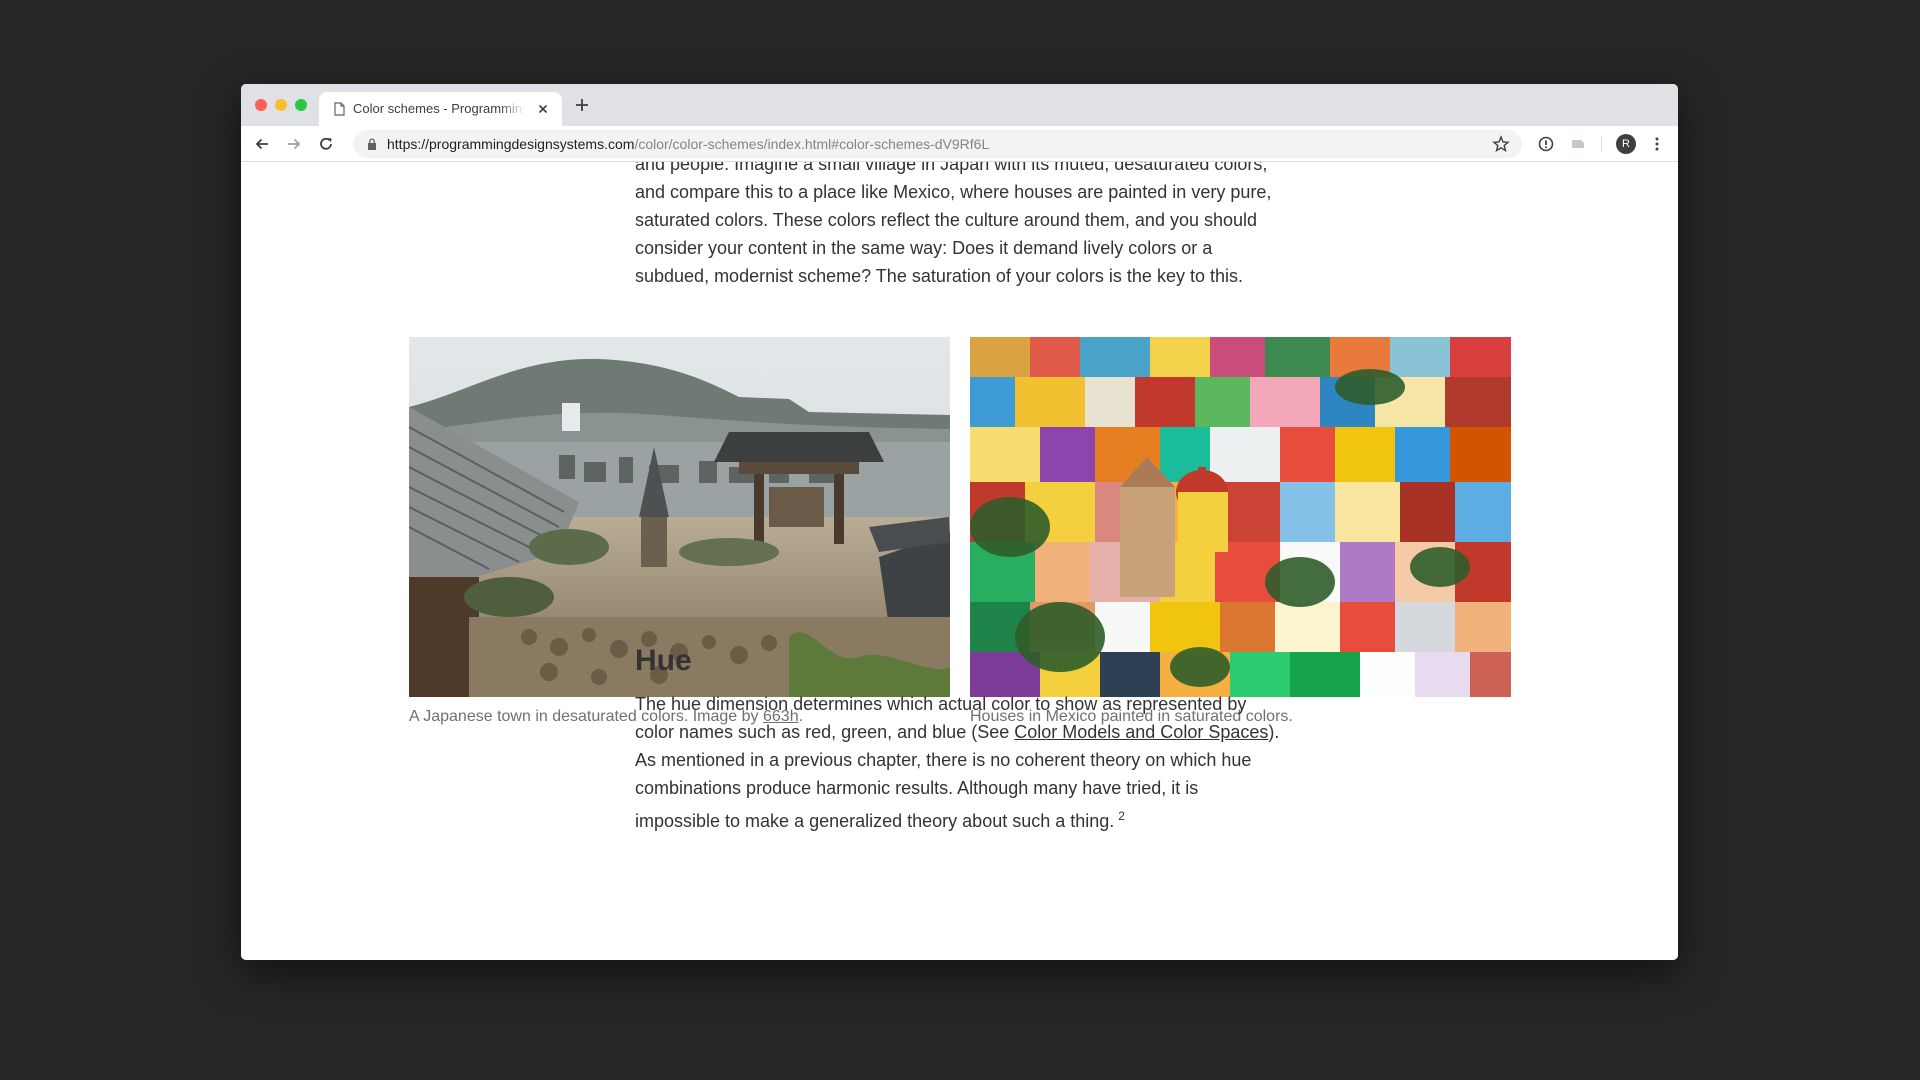  Describe the element at coordinates (543, 109) in the screenshot. I see `close-tab-icon` at that location.